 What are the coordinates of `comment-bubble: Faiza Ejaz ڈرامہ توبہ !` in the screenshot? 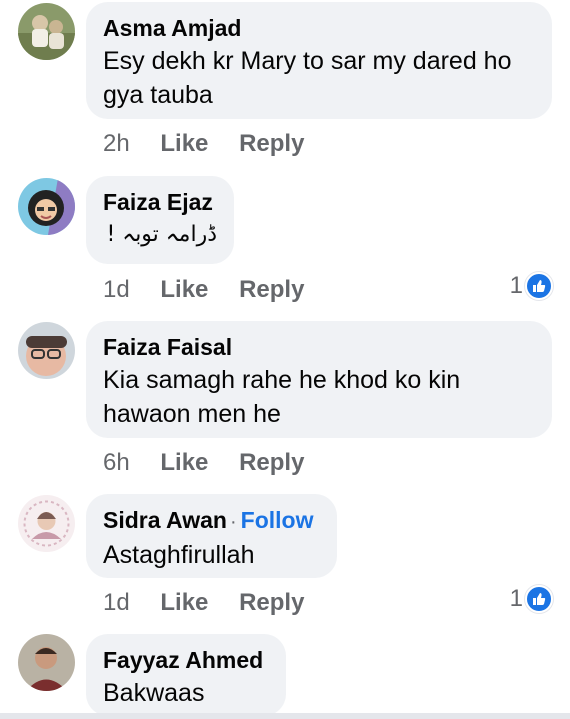 It's located at (160, 220).